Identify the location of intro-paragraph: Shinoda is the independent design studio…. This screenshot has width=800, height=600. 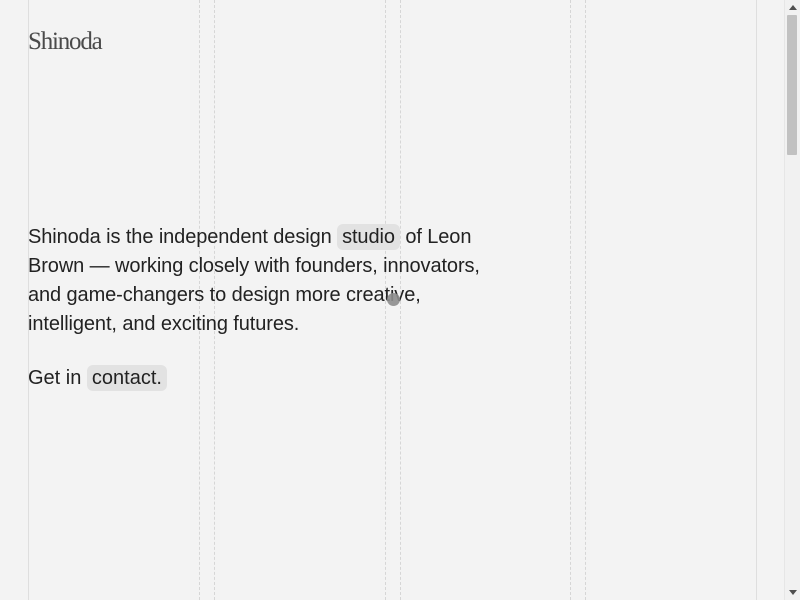
(263, 281).